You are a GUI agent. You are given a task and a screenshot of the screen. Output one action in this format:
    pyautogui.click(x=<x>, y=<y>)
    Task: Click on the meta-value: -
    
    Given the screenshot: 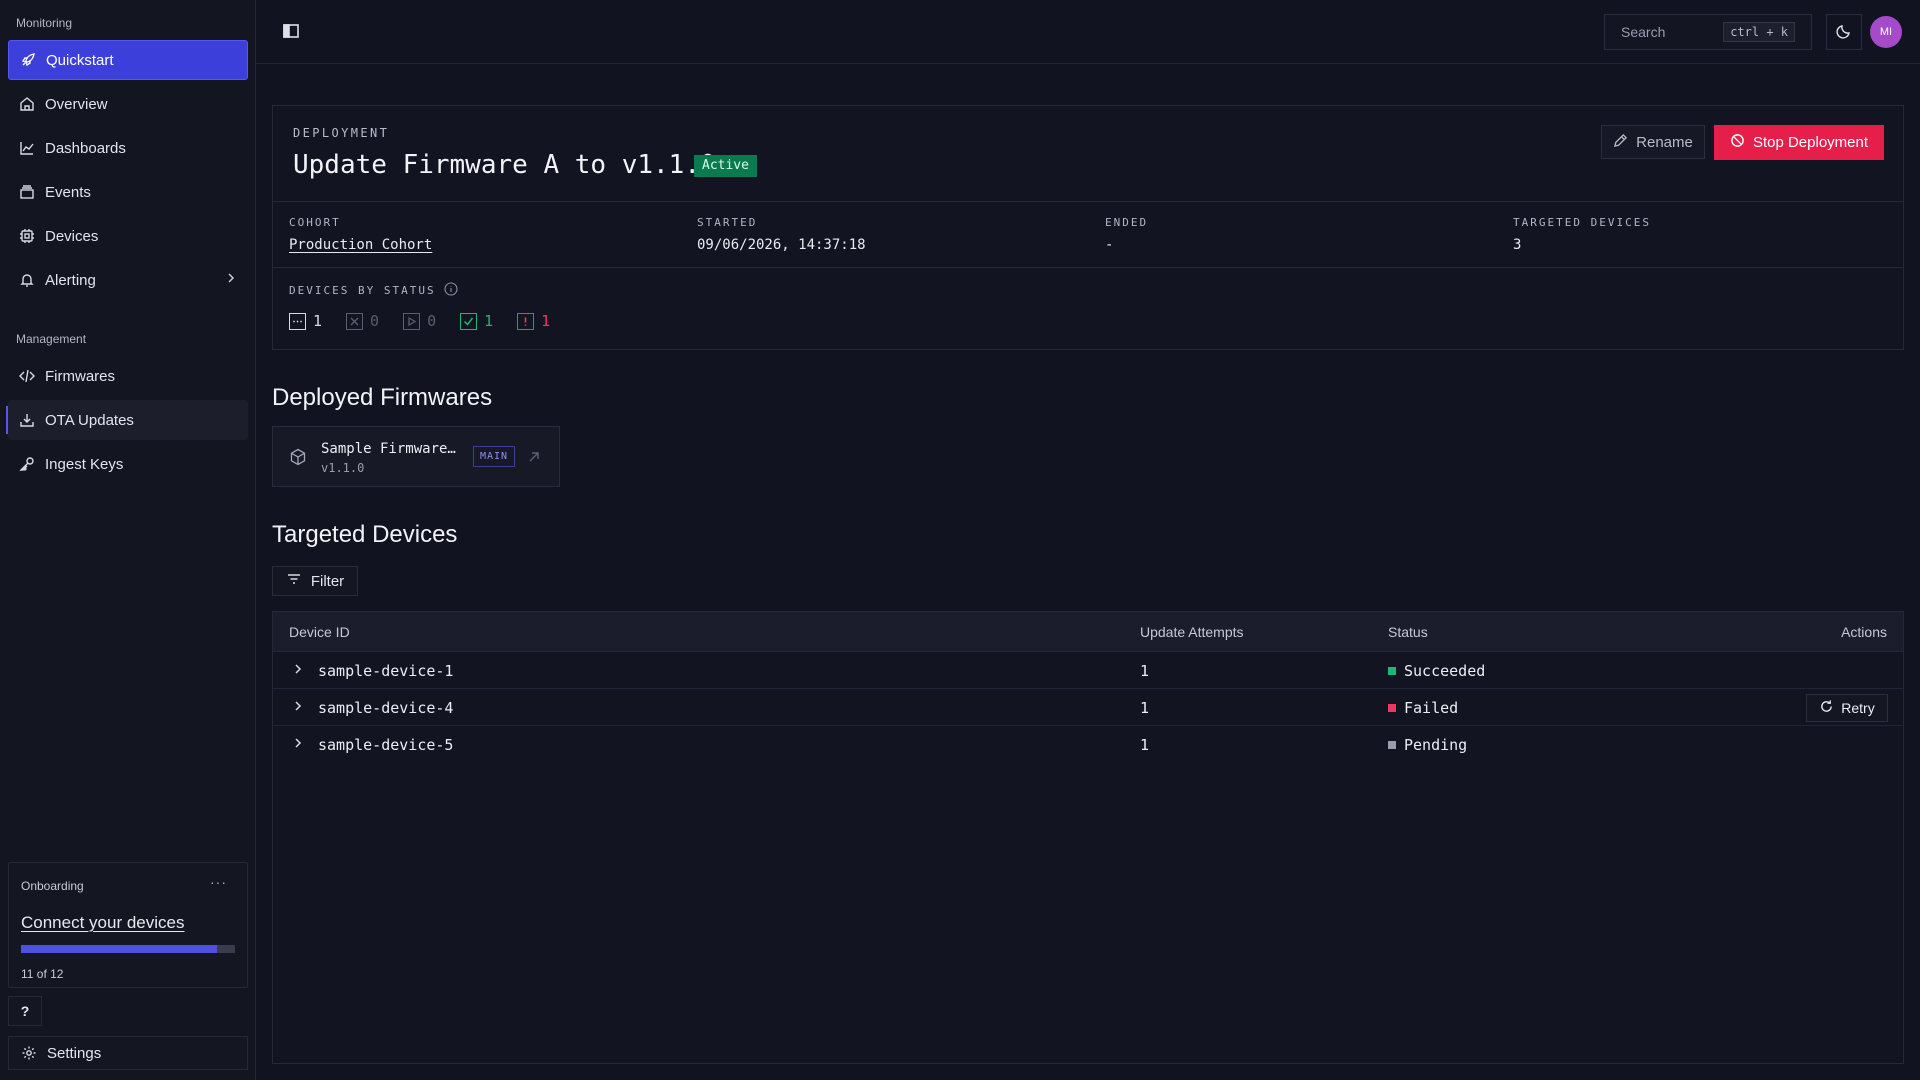 What is the action you would take?
    pyautogui.click(x=1109, y=245)
    